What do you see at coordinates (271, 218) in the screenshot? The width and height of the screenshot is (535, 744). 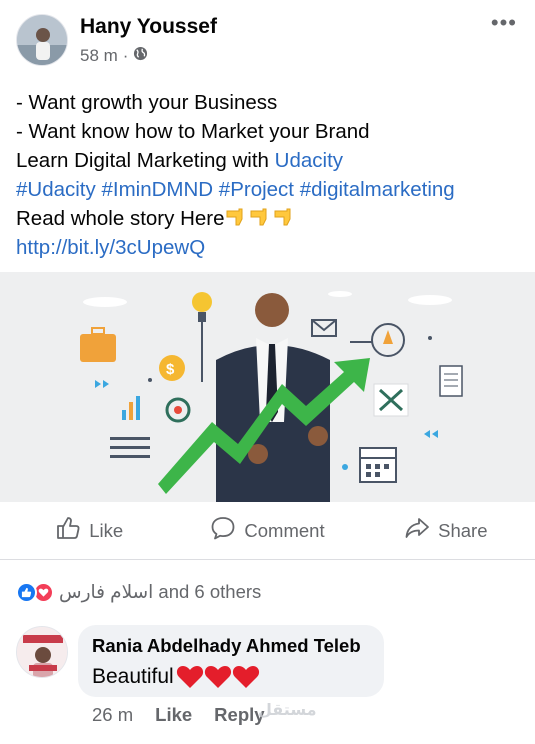 I see `post-line-5: Read whole story Here` at bounding box center [271, 218].